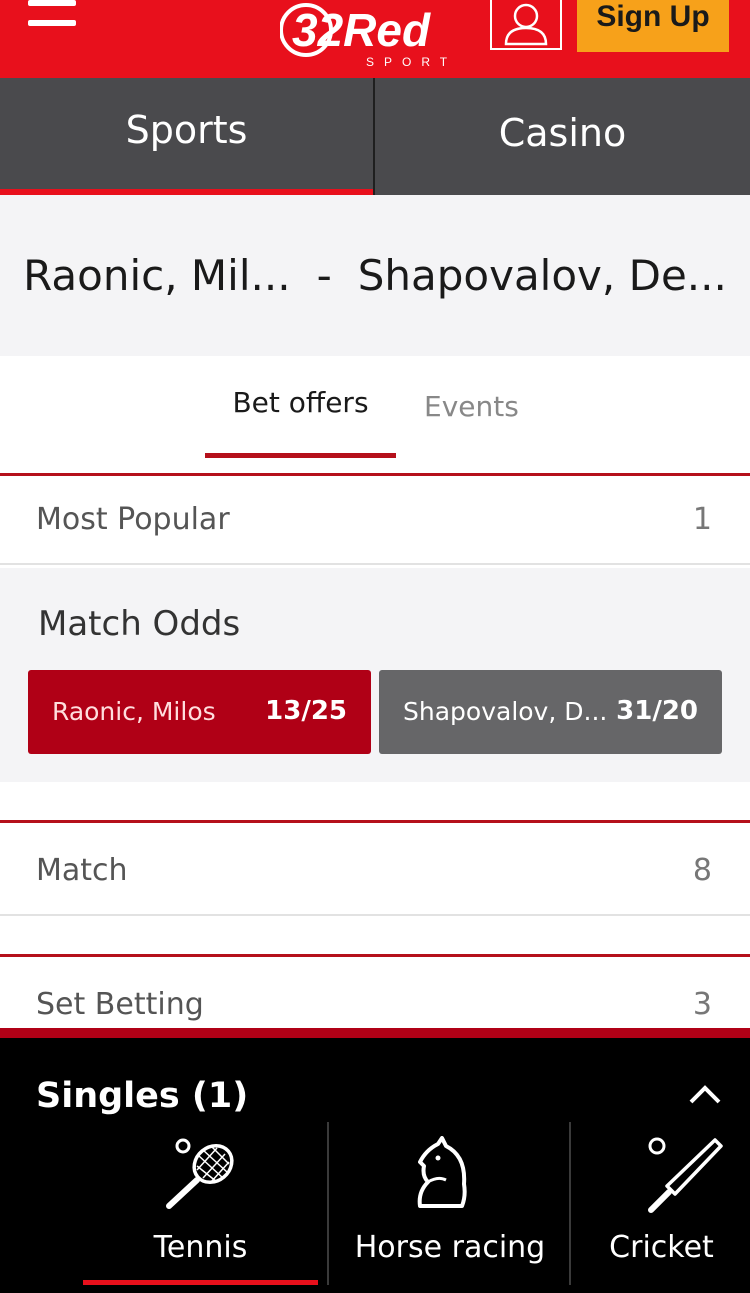 The width and height of the screenshot is (750, 1293). I want to click on outcome-name: Raonic, Milos, so click(134, 711).